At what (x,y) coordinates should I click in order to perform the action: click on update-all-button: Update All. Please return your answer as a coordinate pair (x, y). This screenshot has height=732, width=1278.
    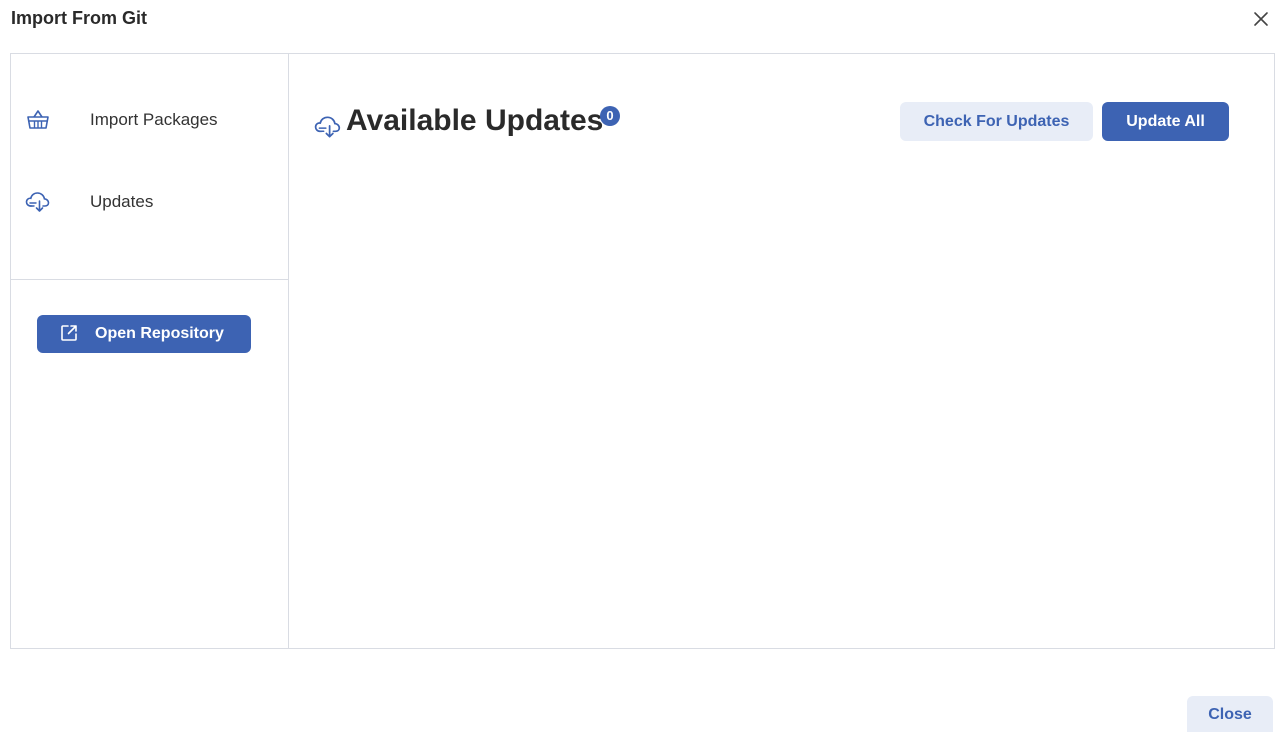
    Looking at the image, I should click on (1165, 121).